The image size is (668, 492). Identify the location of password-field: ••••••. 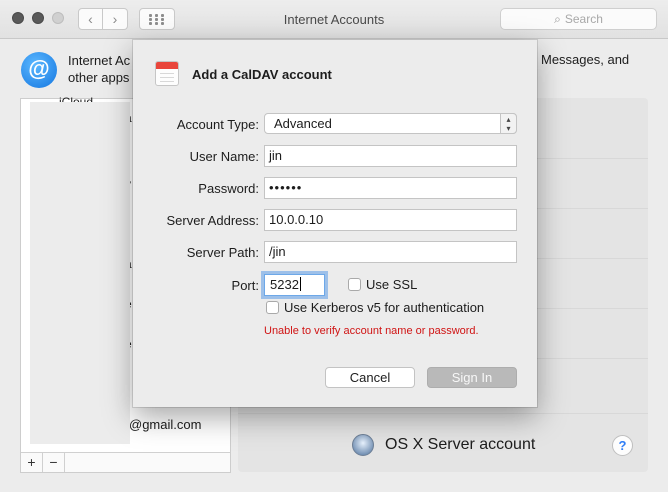
(390, 188).